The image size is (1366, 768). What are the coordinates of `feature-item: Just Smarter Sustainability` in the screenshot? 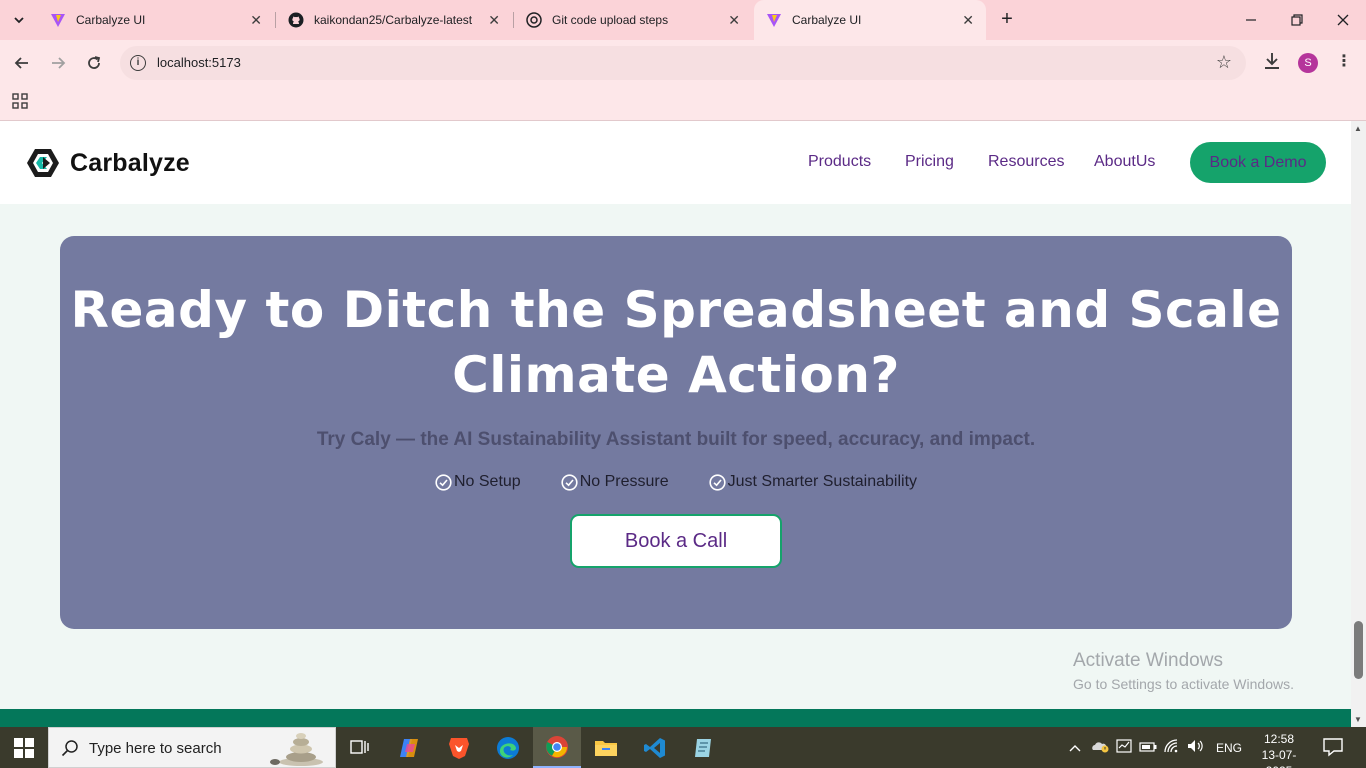 It's located at (813, 482).